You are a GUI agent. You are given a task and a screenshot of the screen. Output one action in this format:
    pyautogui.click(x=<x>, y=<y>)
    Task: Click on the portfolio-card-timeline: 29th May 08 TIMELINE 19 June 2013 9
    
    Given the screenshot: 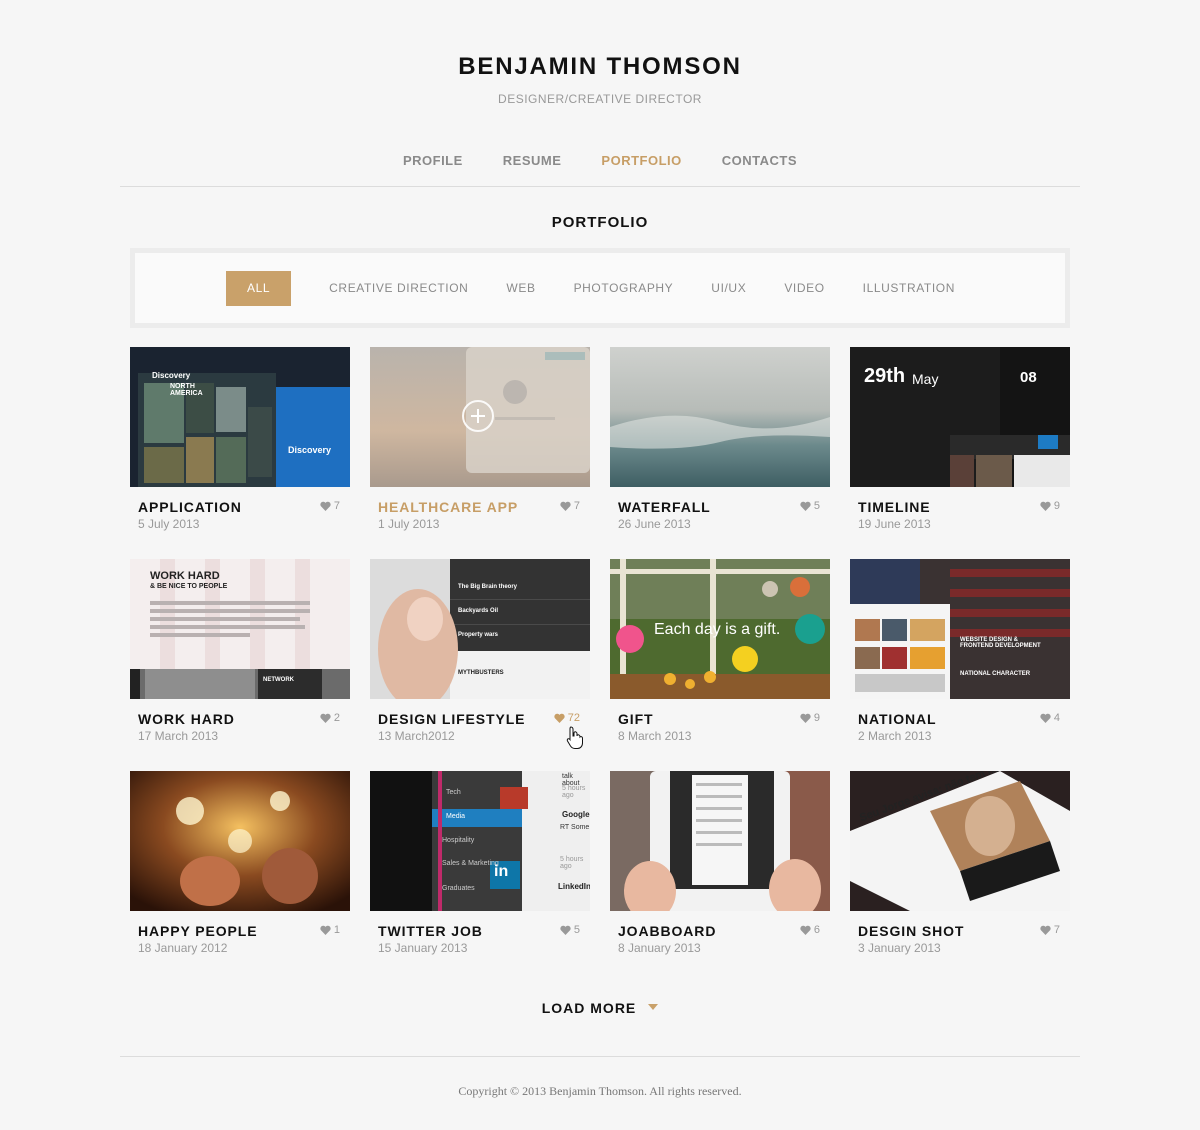 What is the action you would take?
    pyautogui.click(x=960, y=442)
    